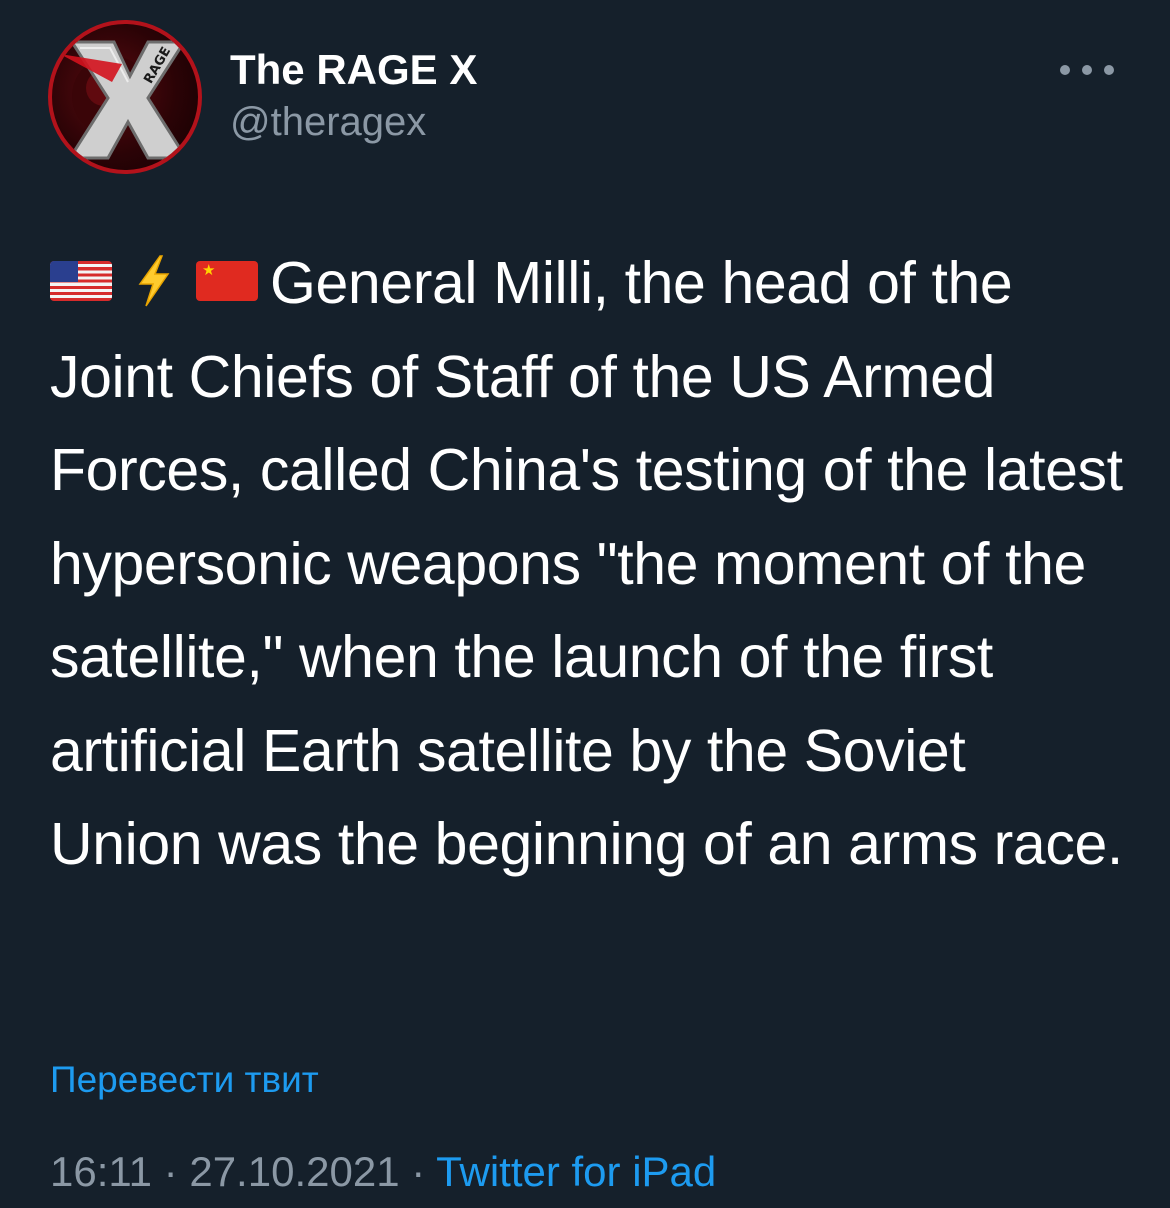 This screenshot has height=1208, width=1170. What do you see at coordinates (101, 1171) in the screenshot?
I see `tweet-time: 16:11` at bounding box center [101, 1171].